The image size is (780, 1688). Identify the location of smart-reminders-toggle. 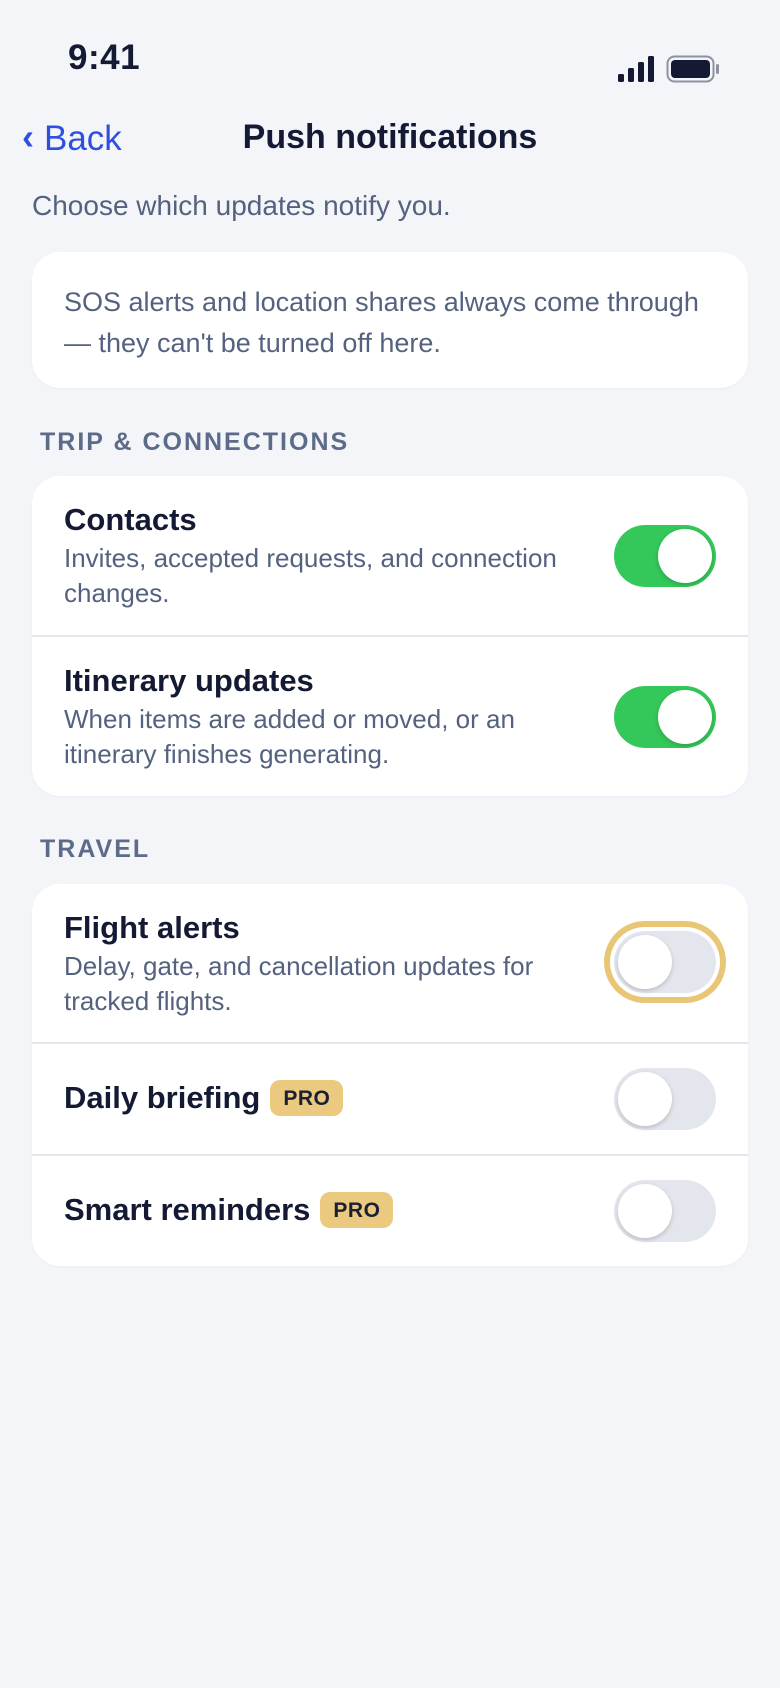
(665, 1211).